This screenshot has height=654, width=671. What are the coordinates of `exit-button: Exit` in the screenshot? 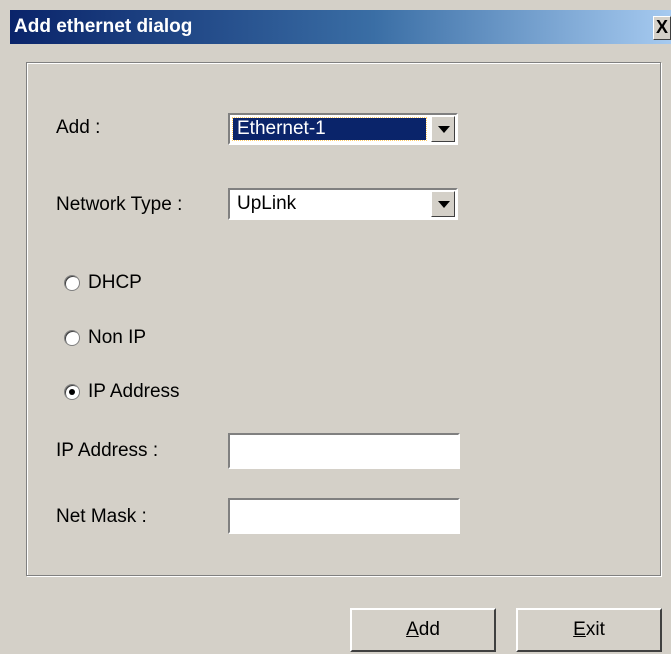 It's located at (589, 630).